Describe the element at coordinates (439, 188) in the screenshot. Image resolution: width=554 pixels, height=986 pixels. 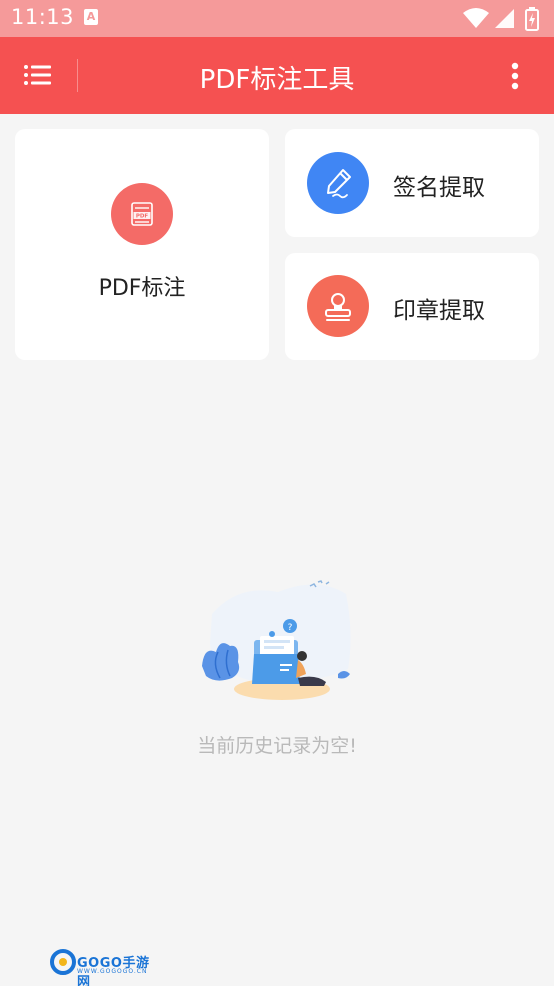
I see `signature-extract-label: 签名提取` at that location.